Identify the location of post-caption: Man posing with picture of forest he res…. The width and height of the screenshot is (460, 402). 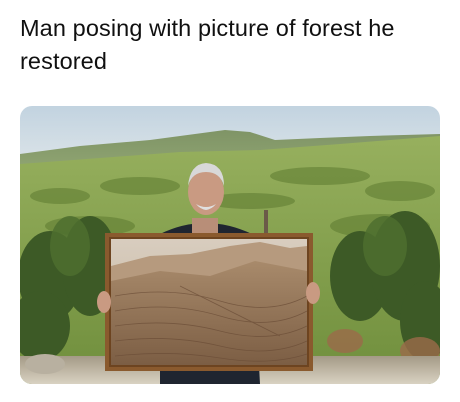
(207, 44).